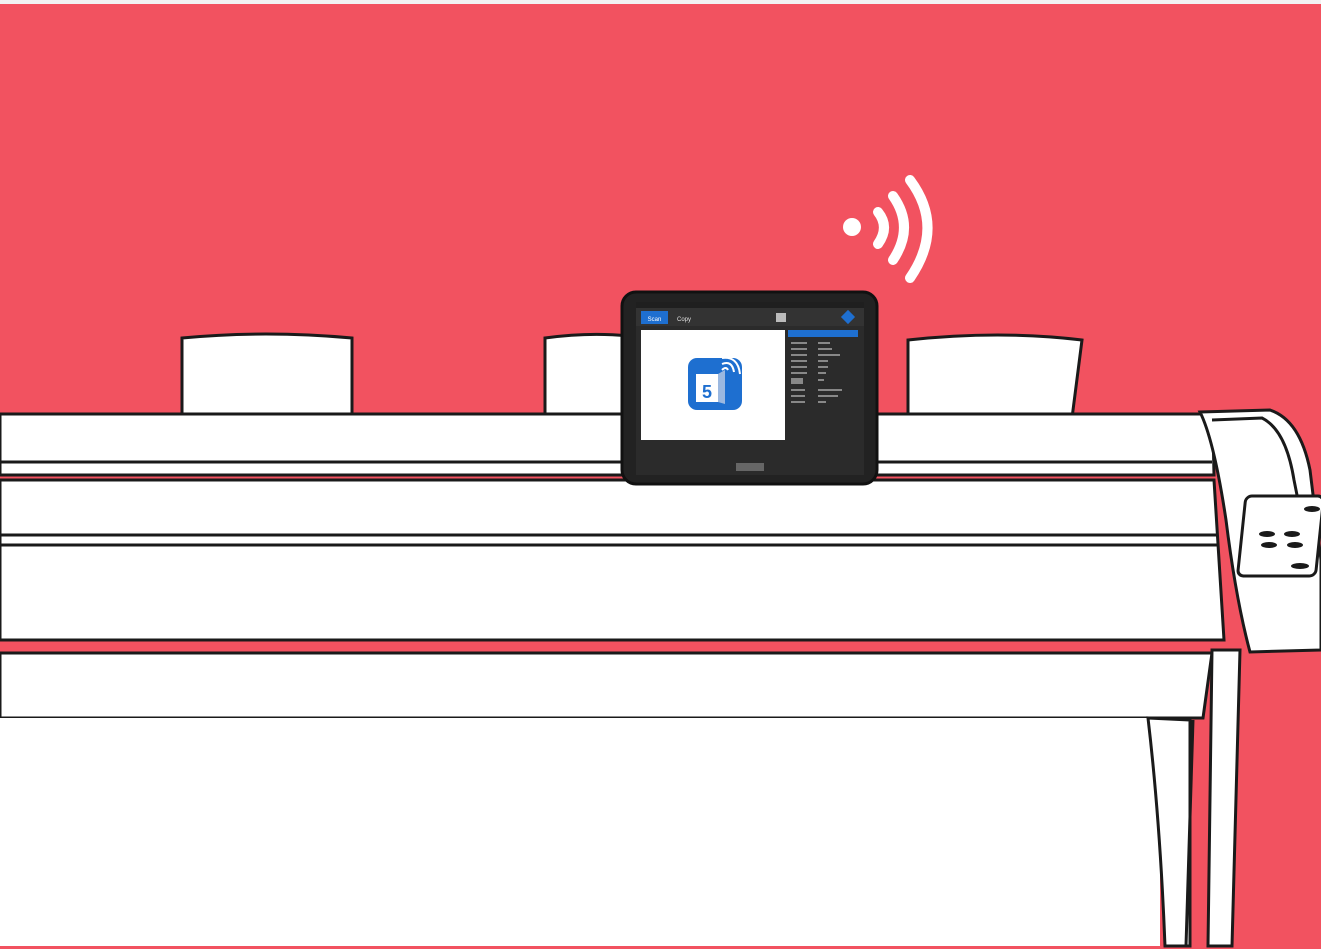  I want to click on tab-copy-label: Copy, so click(684, 320).